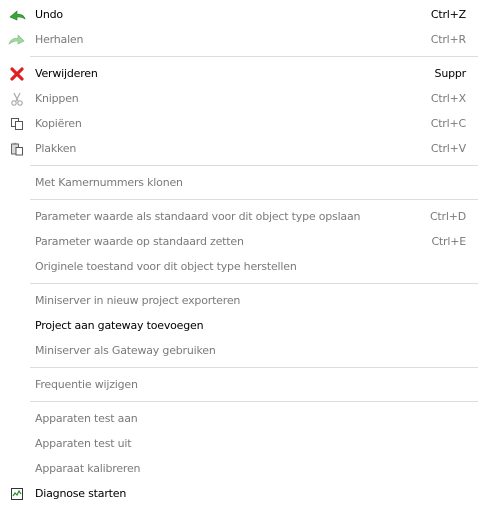 This screenshot has width=484, height=508. Describe the element at coordinates (448, 14) in the screenshot. I see `menu-item-shortcut: Ctrl+Z` at that location.